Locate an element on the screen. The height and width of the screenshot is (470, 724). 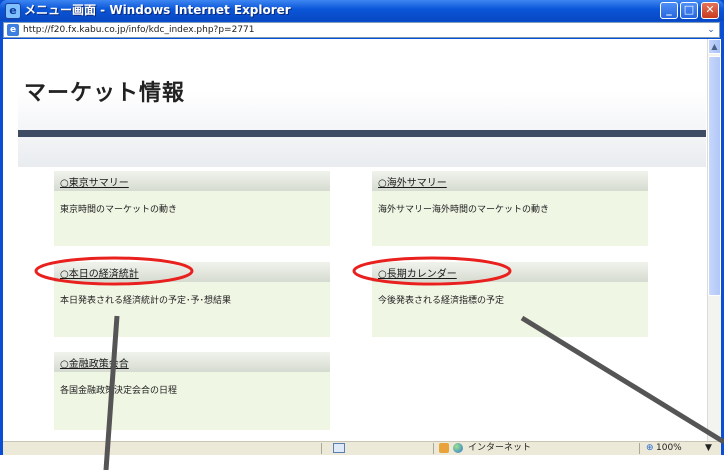
scroll-up-button: ▲ is located at coordinates (714, 46).